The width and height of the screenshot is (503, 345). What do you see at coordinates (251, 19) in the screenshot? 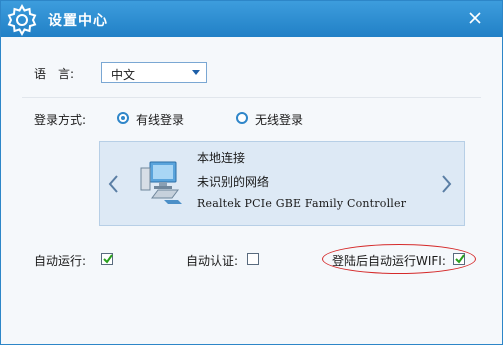
I see `title-bar: 设置中心` at bounding box center [251, 19].